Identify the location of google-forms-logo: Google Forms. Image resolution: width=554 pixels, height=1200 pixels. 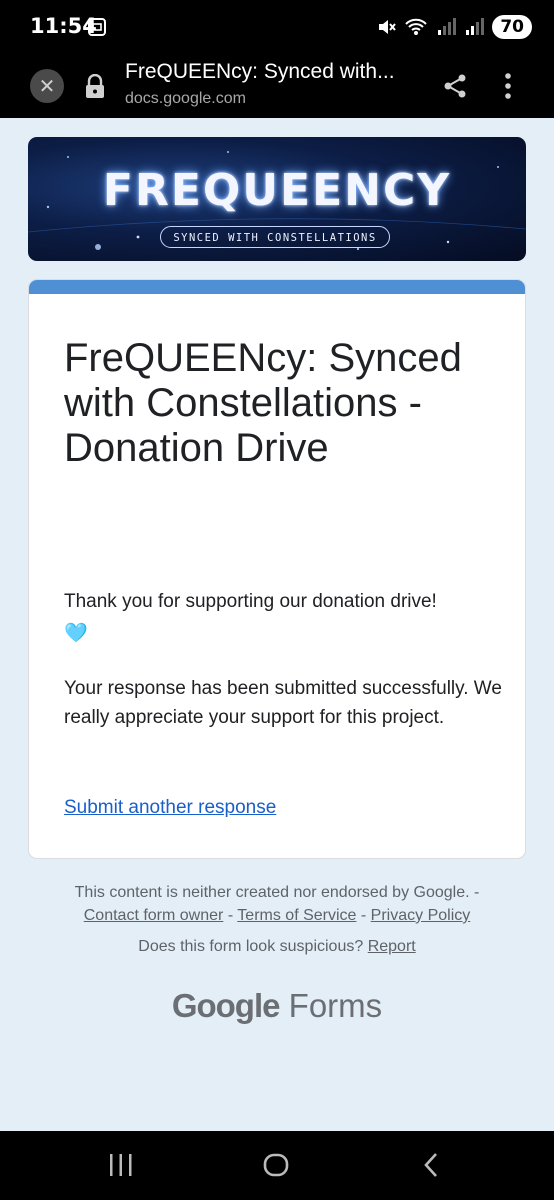
(277, 1006).